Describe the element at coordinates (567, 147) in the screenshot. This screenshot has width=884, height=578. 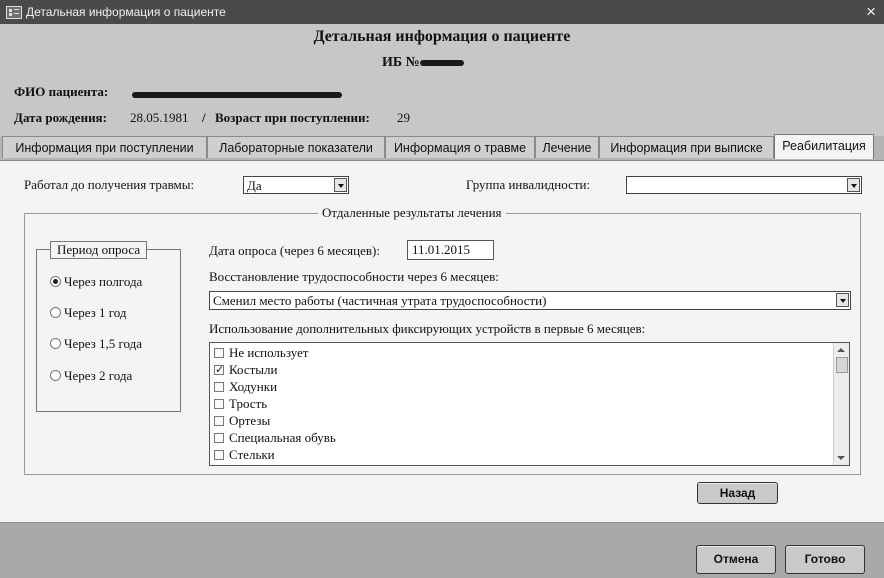
I see `tab-treatment: Лечение` at that location.